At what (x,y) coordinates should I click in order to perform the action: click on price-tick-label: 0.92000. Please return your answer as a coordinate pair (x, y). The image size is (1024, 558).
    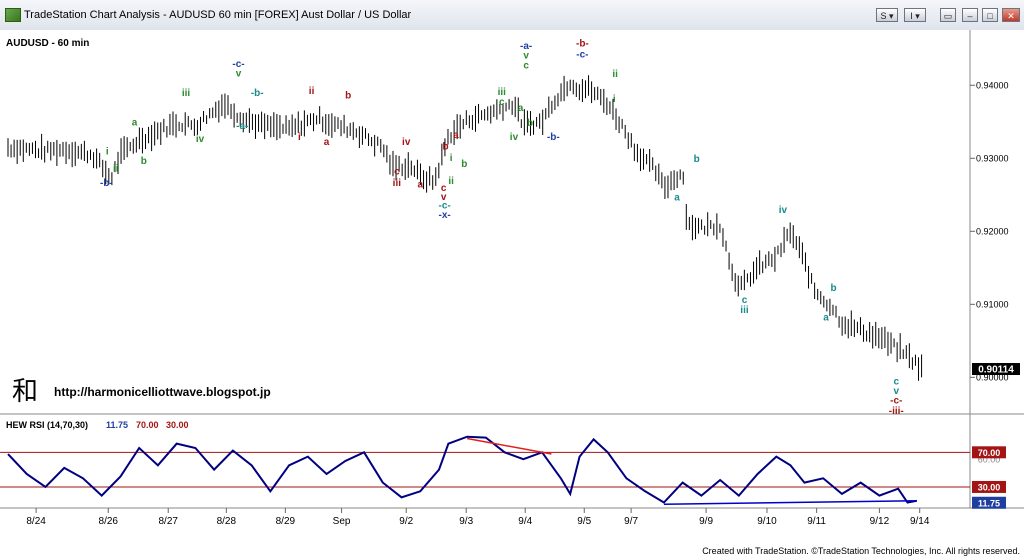
    Looking at the image, I should click on (992, 231).